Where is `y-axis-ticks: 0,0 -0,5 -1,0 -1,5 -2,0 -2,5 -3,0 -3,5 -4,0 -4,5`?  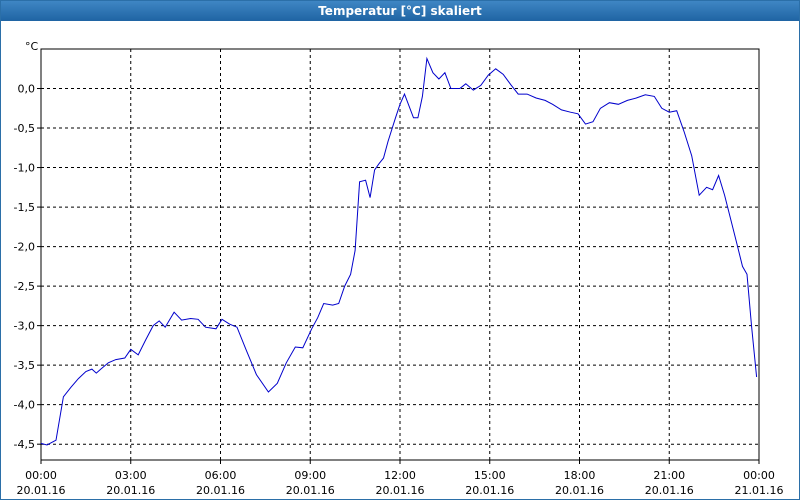 y-axis-ticks: 0,0 -0,5 -1,0 -1,5 -2,0 -2,5 -3,0 -3,5 -4,0 -4,5 is located at coordinates (27, 267).